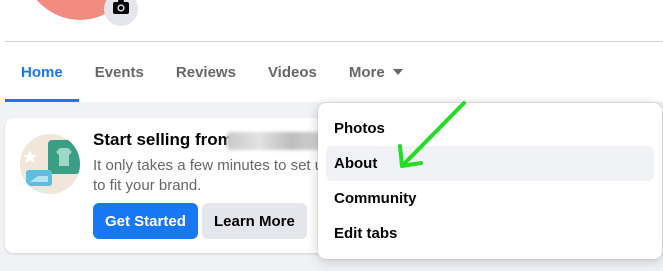  What do you see at coordinates (490, 128) in the screenshot?
I see `menu-item-photos: Photos` at bounding box center [490, 128].